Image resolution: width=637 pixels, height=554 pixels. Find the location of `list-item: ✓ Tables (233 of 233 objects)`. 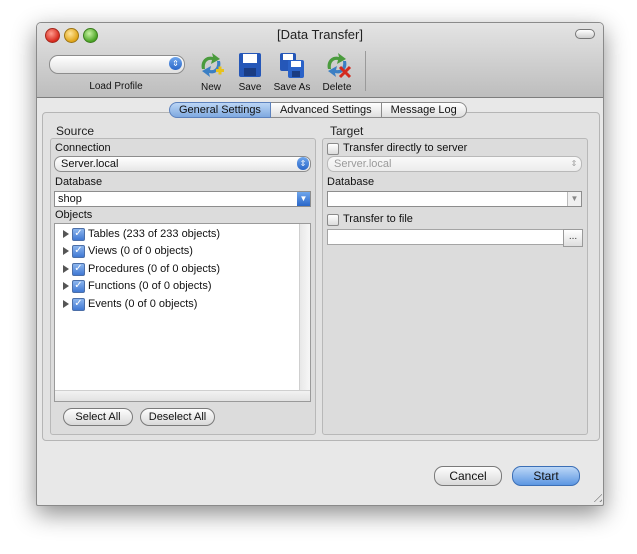

list-item: ✓ Tables (233 of 233 objects) is located at coordinates (141, 234).